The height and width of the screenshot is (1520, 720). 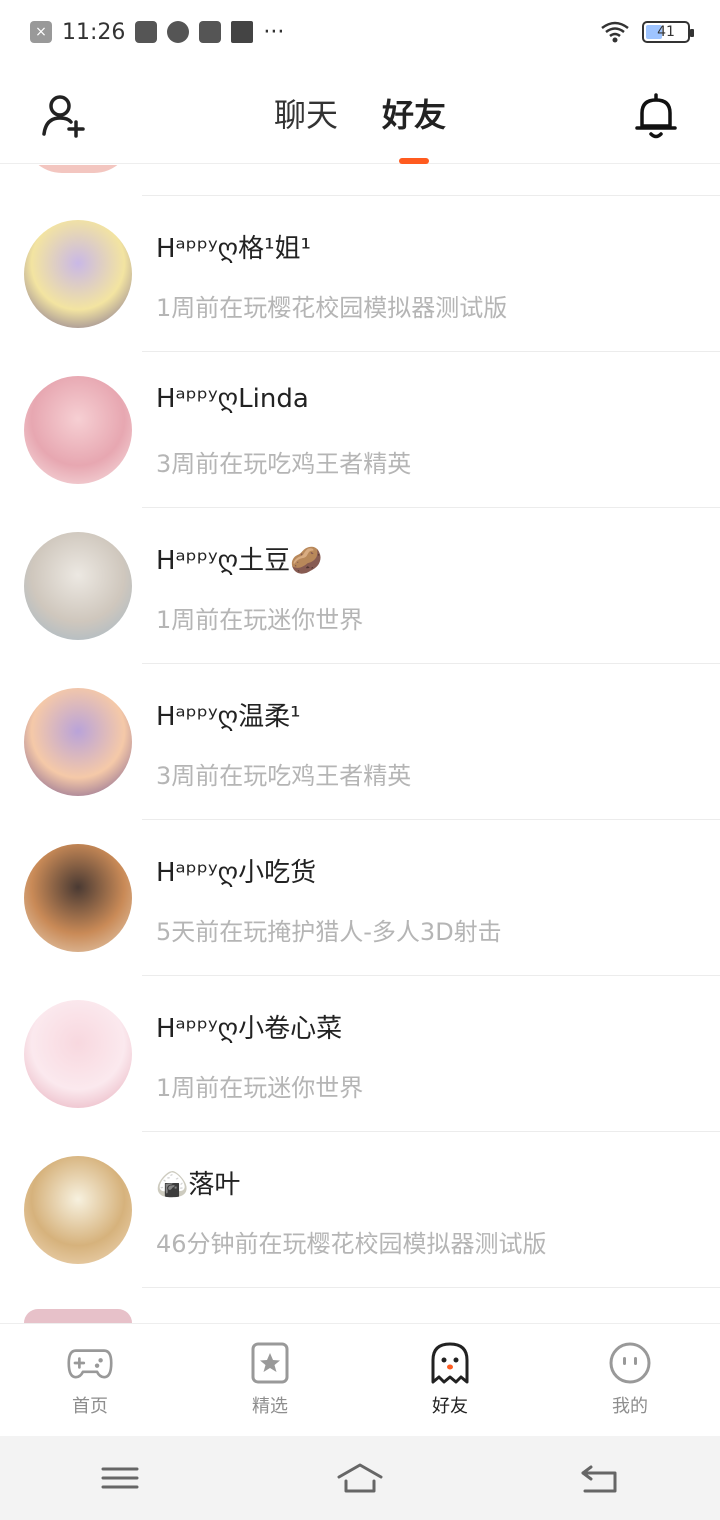 I want to click on friend-item: HᵃᵖᵖʸღLinda 3周前在玩吃鸡王者精英, so click(x=360, y=430).